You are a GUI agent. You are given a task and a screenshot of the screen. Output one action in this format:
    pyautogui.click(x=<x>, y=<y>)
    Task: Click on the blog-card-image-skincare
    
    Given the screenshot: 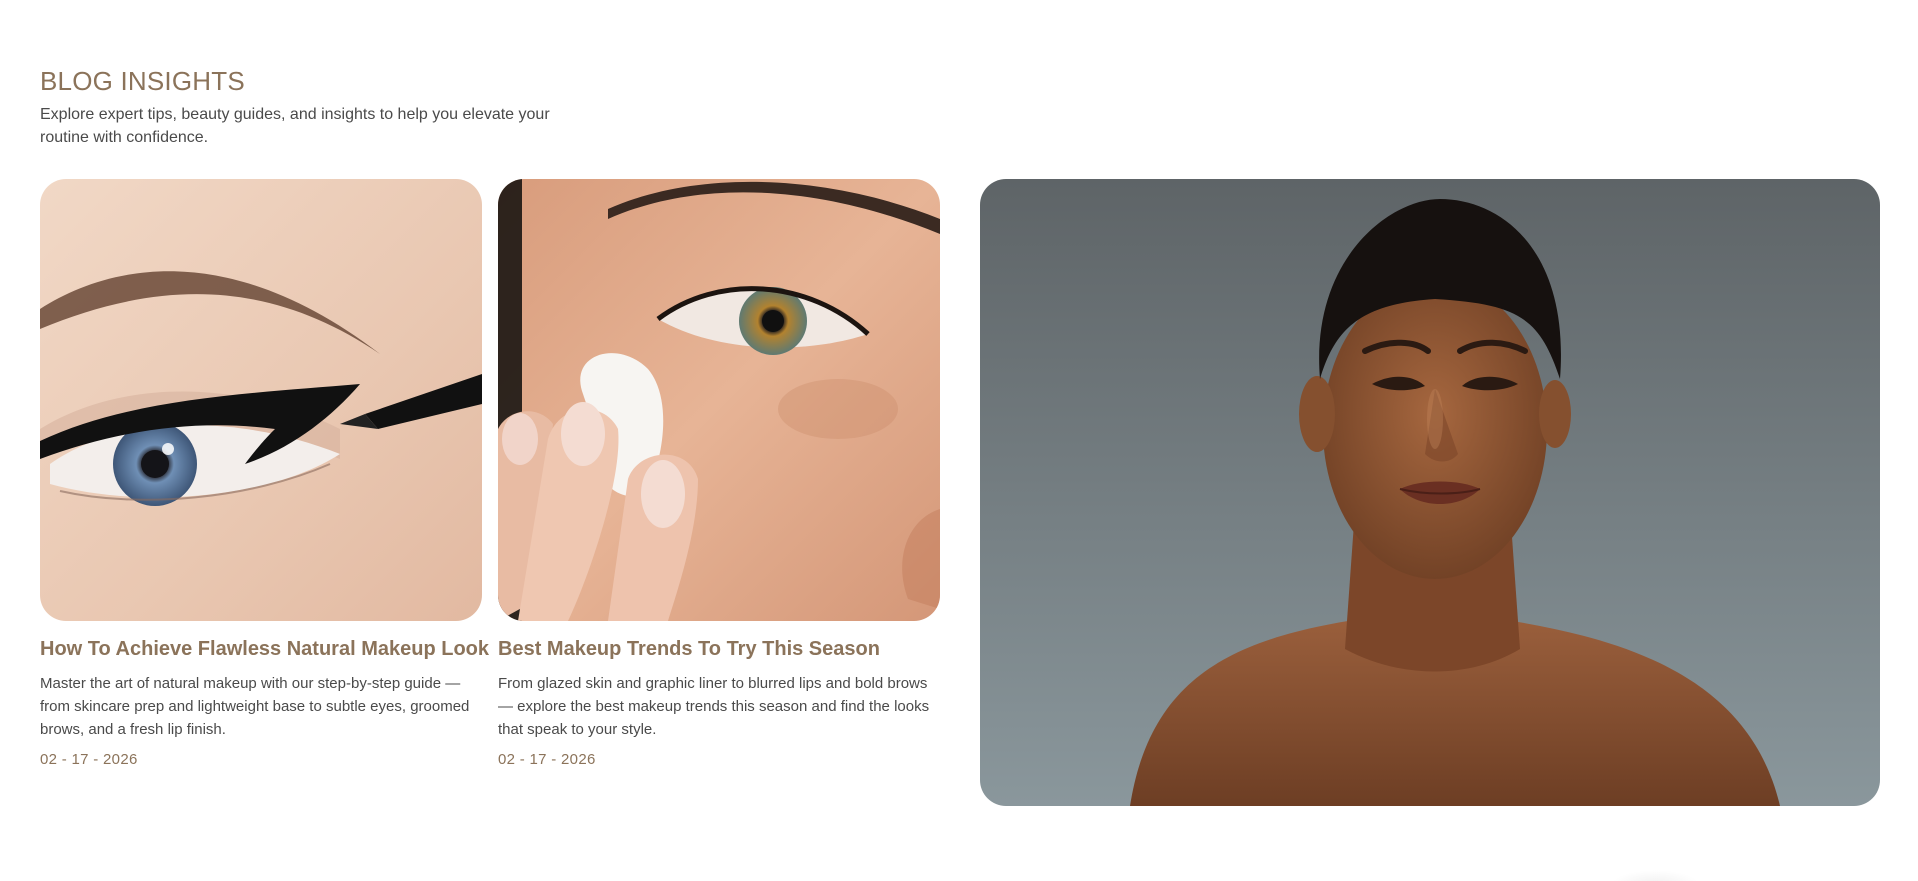 What is the action you would take?
    pyautogui.click(x=719, y=400)
    